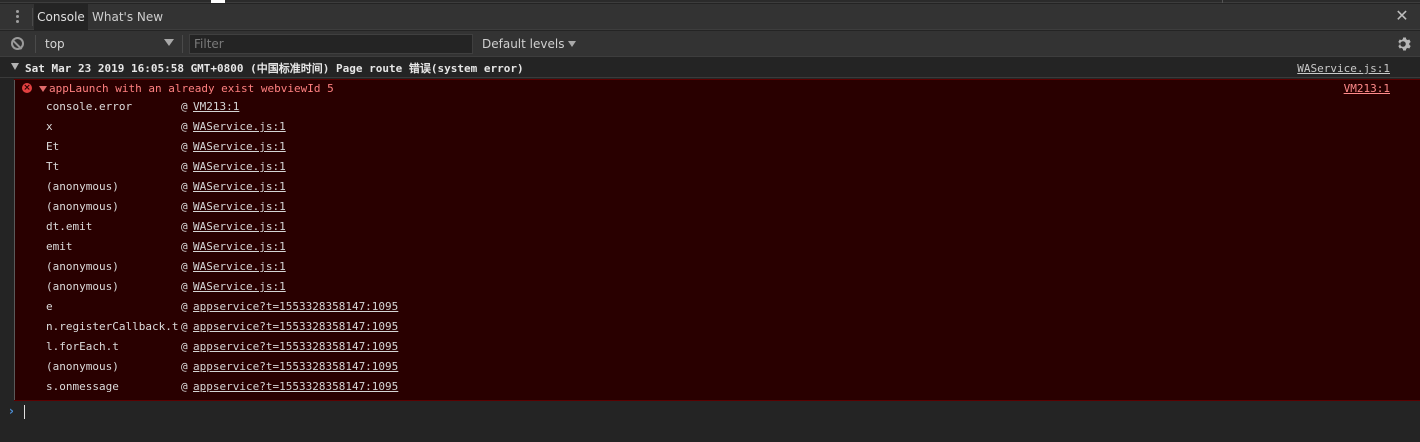 The width and height of the screenshot is (1420, 442). I want to click on text-caret, so click(24, 412).